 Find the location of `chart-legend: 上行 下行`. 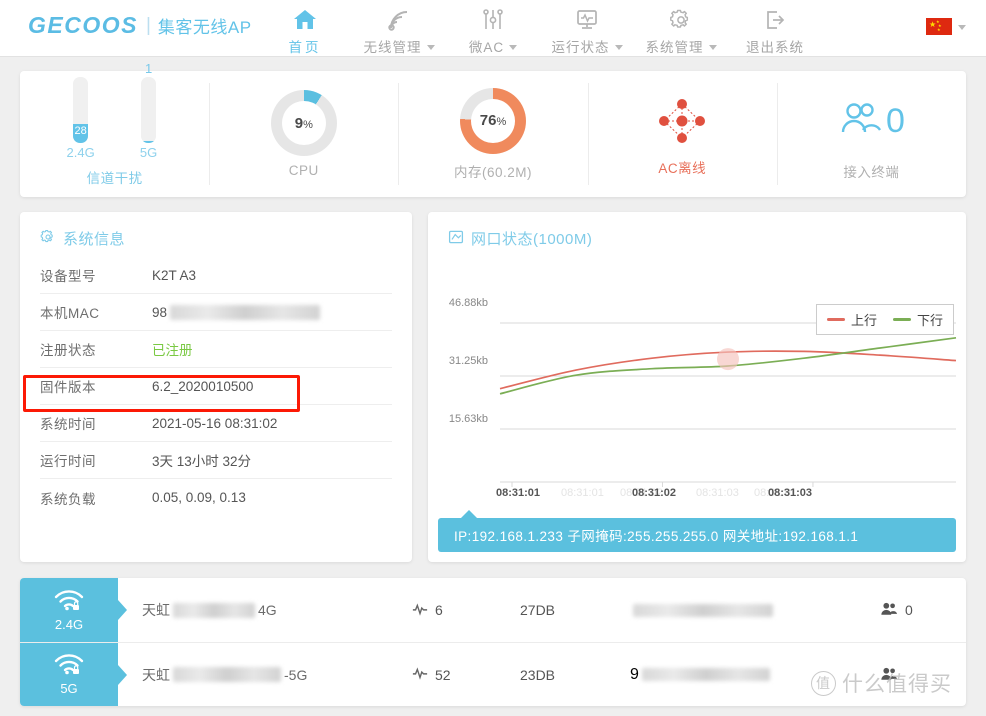

chart-legend: 上行 下行 is located at coordinates (884, 319).